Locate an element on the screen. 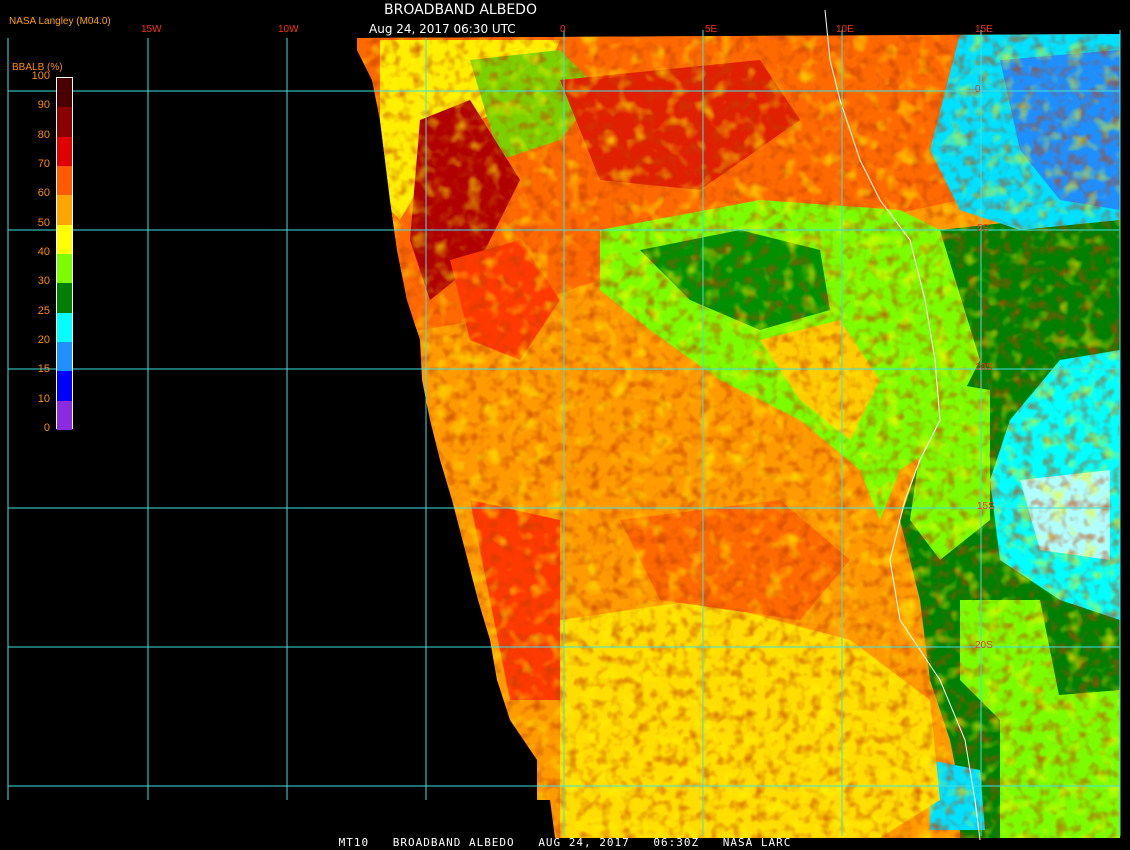  lat-label-0: 0 is located at coordinates (978, 89).